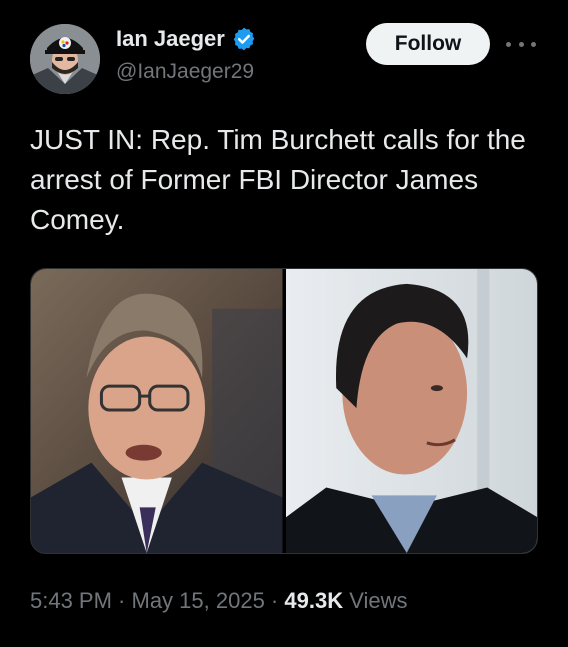  I want to click on avatar, so click(65, 59).